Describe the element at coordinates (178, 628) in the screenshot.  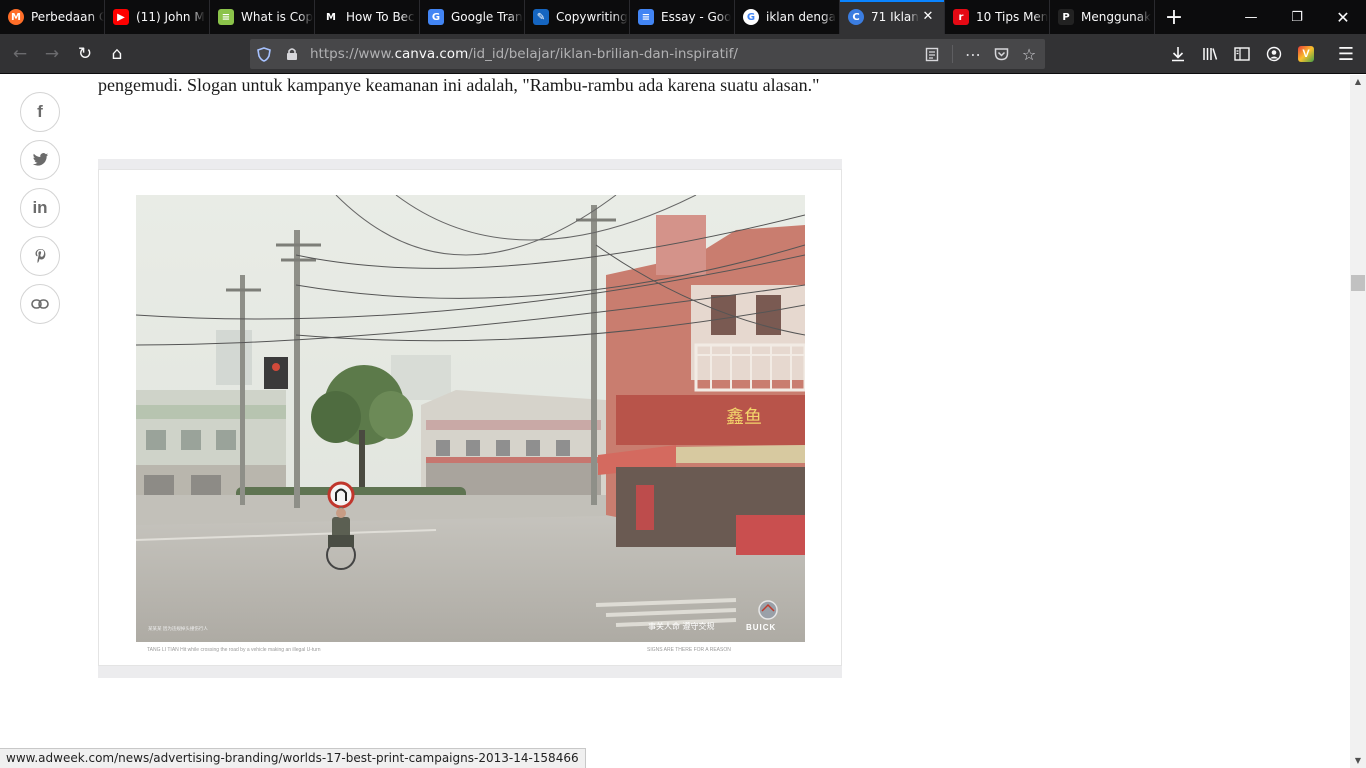
I see `svg-text: 某某某 因为违规掉头撞伤行人` at that location.